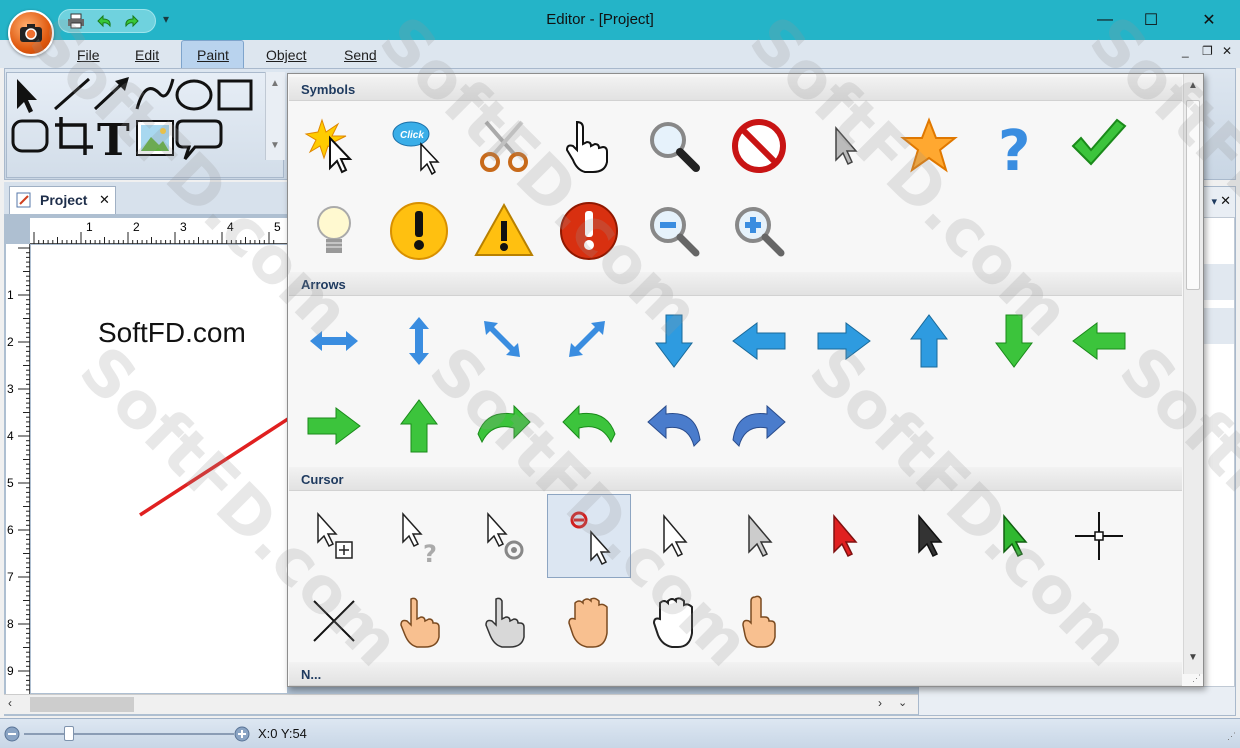 This screenshot has width=1240, height=748. What do you see at coordinates (334, 231) in the screenshot?
I see `lightbulb-icon` at bounding box center [334, 231].